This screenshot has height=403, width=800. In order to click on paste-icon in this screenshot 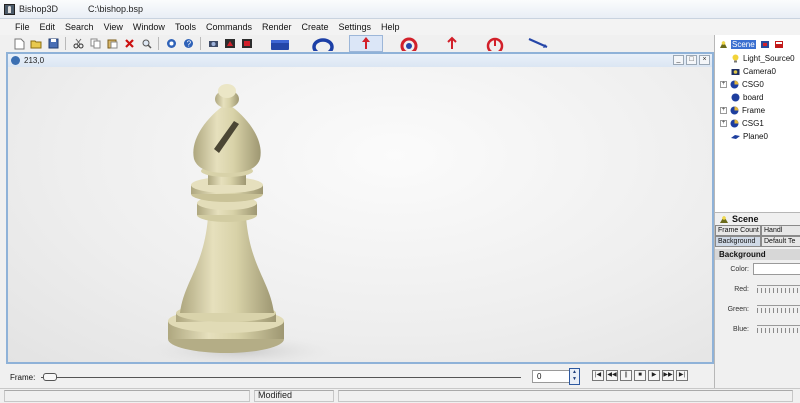, I will do `click(112, 44)`.